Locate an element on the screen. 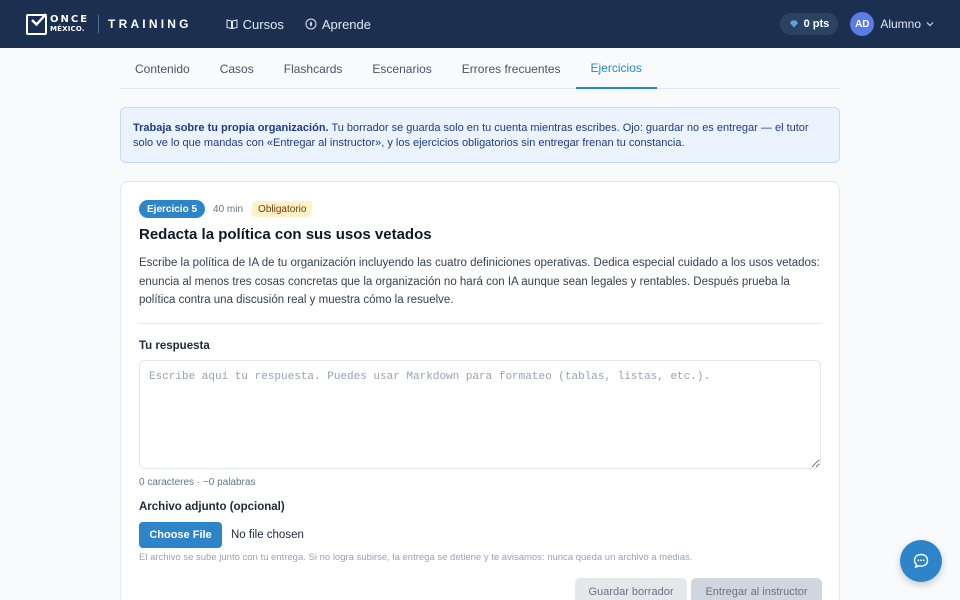  logo-mexico: MÉXICO. is located at coordinates (67, 29).